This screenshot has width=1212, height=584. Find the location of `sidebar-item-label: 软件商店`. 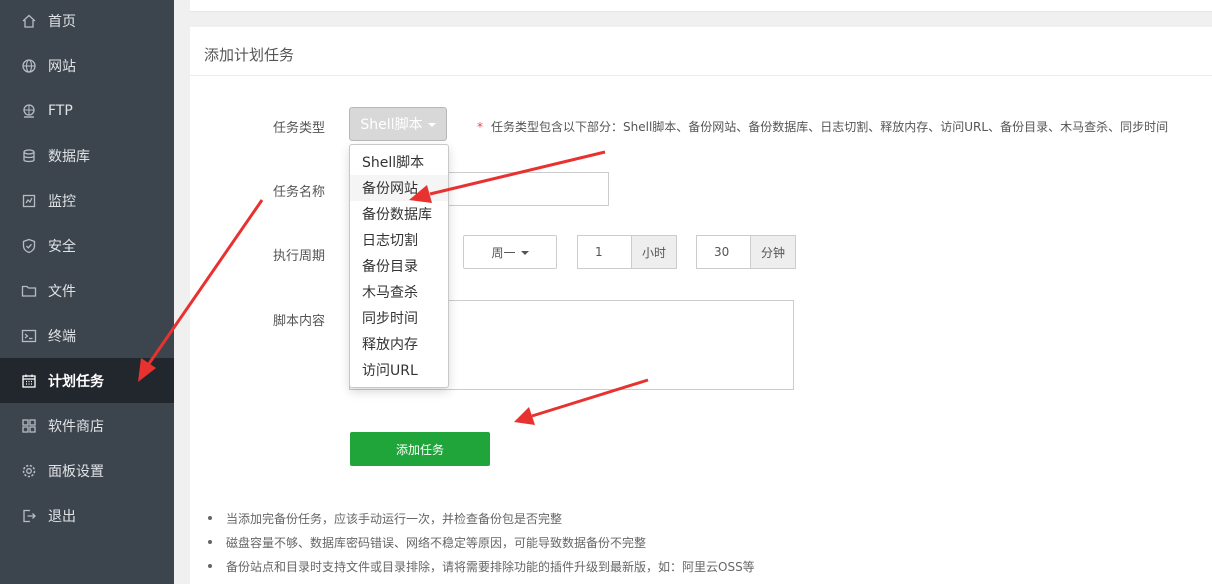

sidebar-item-label: 软件商店 is located at coordinates (76, 426).